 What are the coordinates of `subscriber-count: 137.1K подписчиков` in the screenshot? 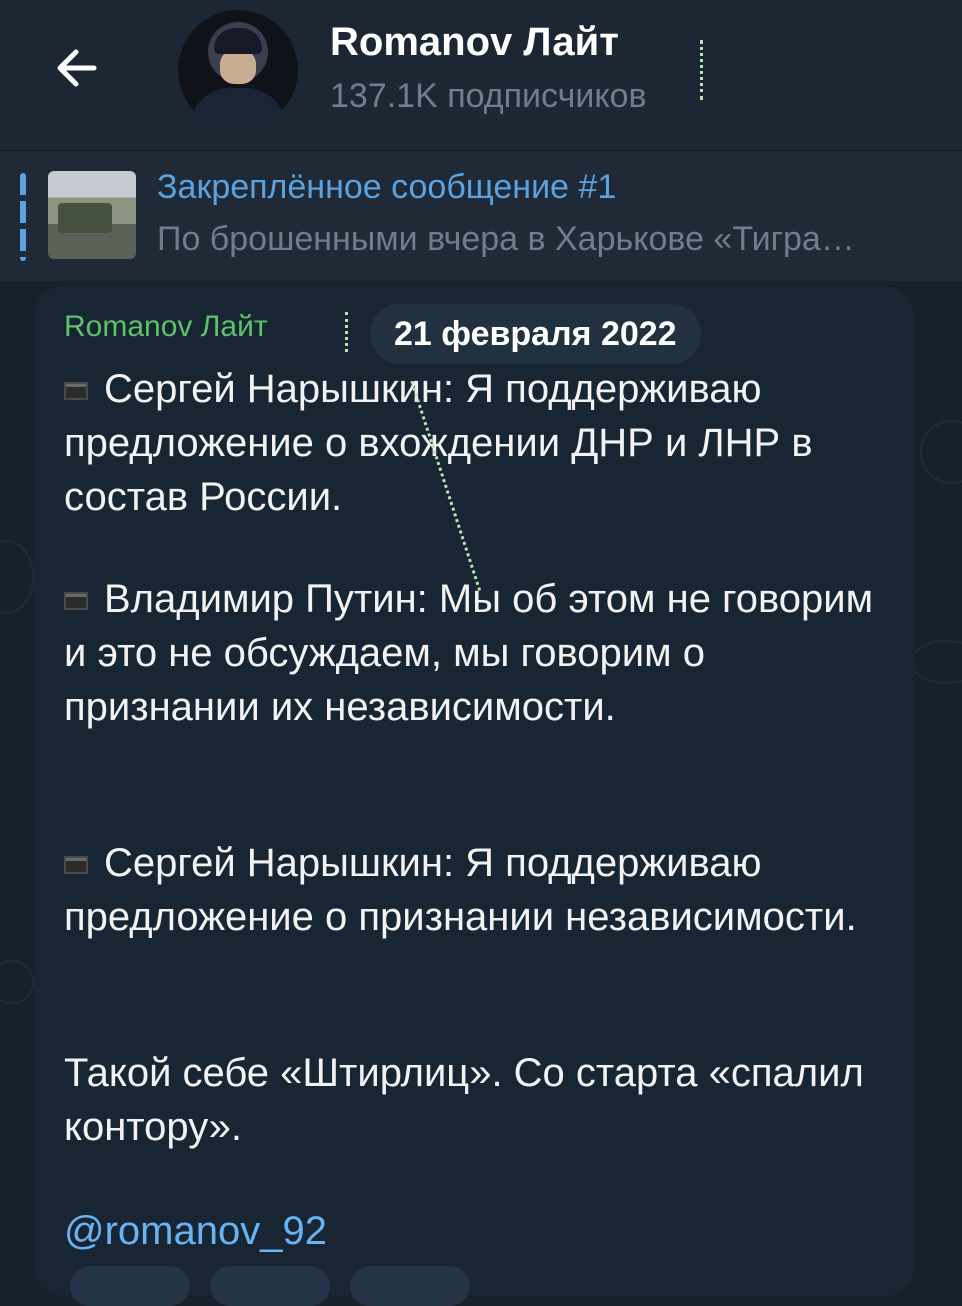 It's located at (488, 96).